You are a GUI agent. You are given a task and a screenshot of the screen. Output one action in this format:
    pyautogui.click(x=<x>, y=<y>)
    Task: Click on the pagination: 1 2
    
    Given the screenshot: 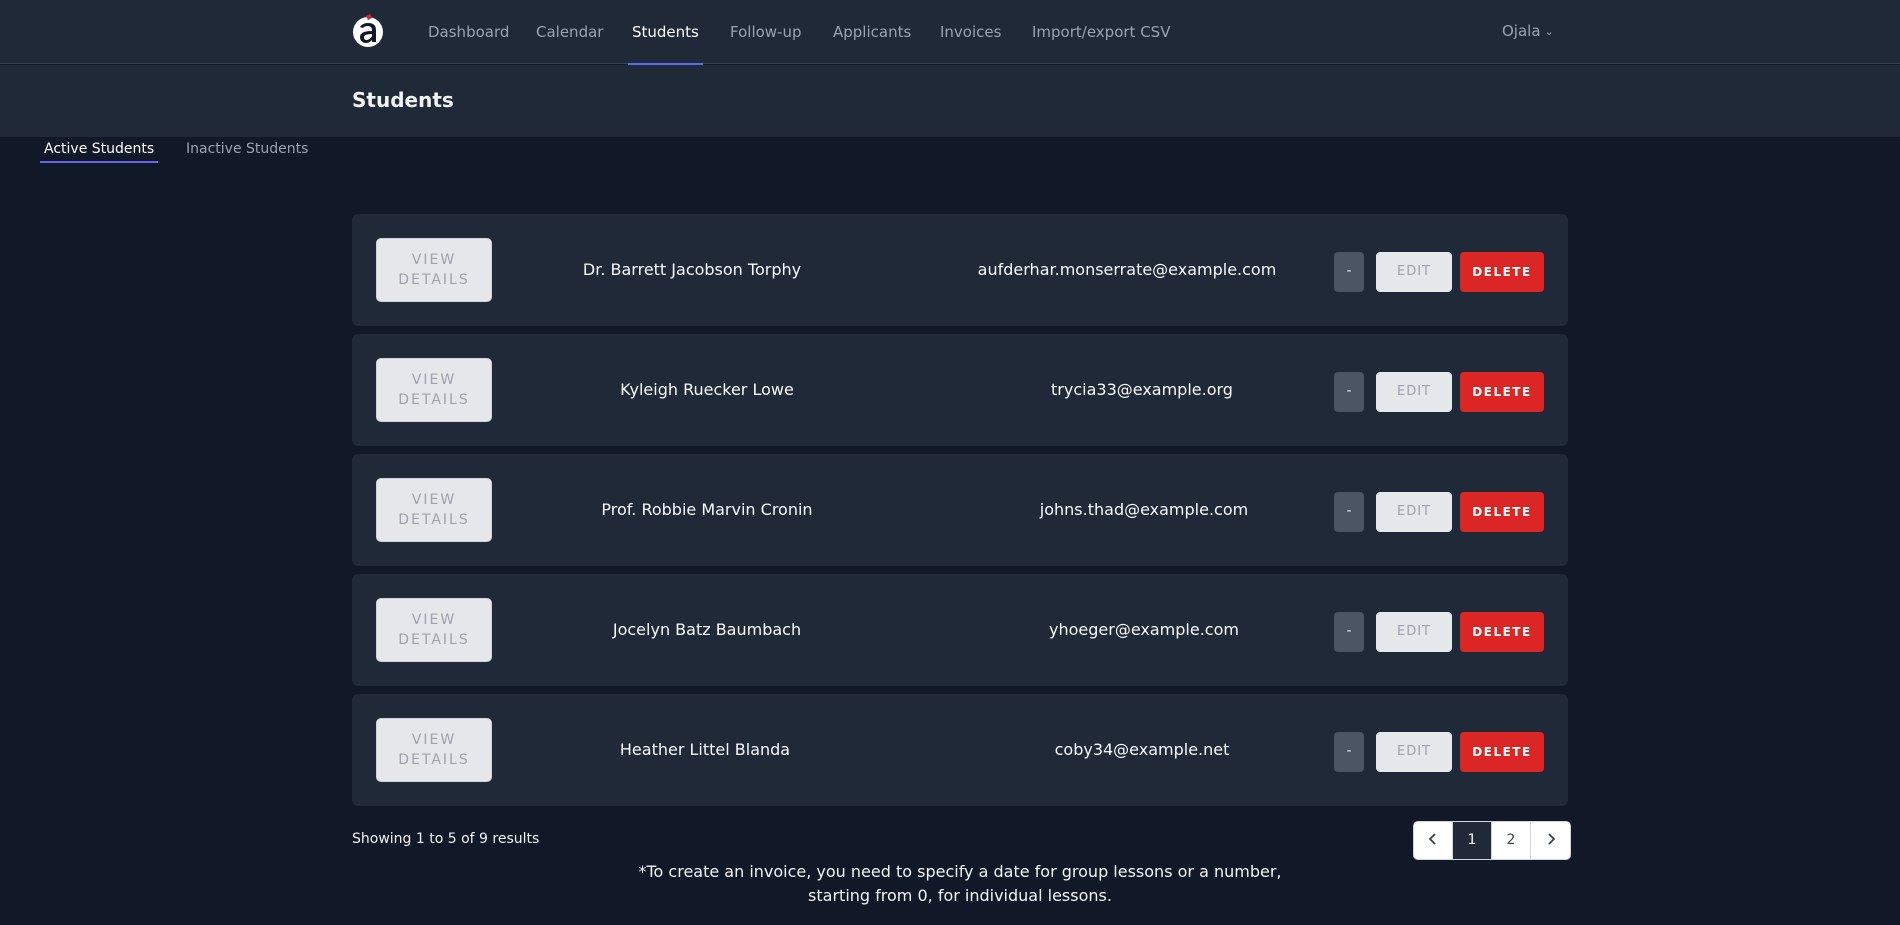 What is the action you would take?
    pyautogui.click(x=1492, y=840)
    